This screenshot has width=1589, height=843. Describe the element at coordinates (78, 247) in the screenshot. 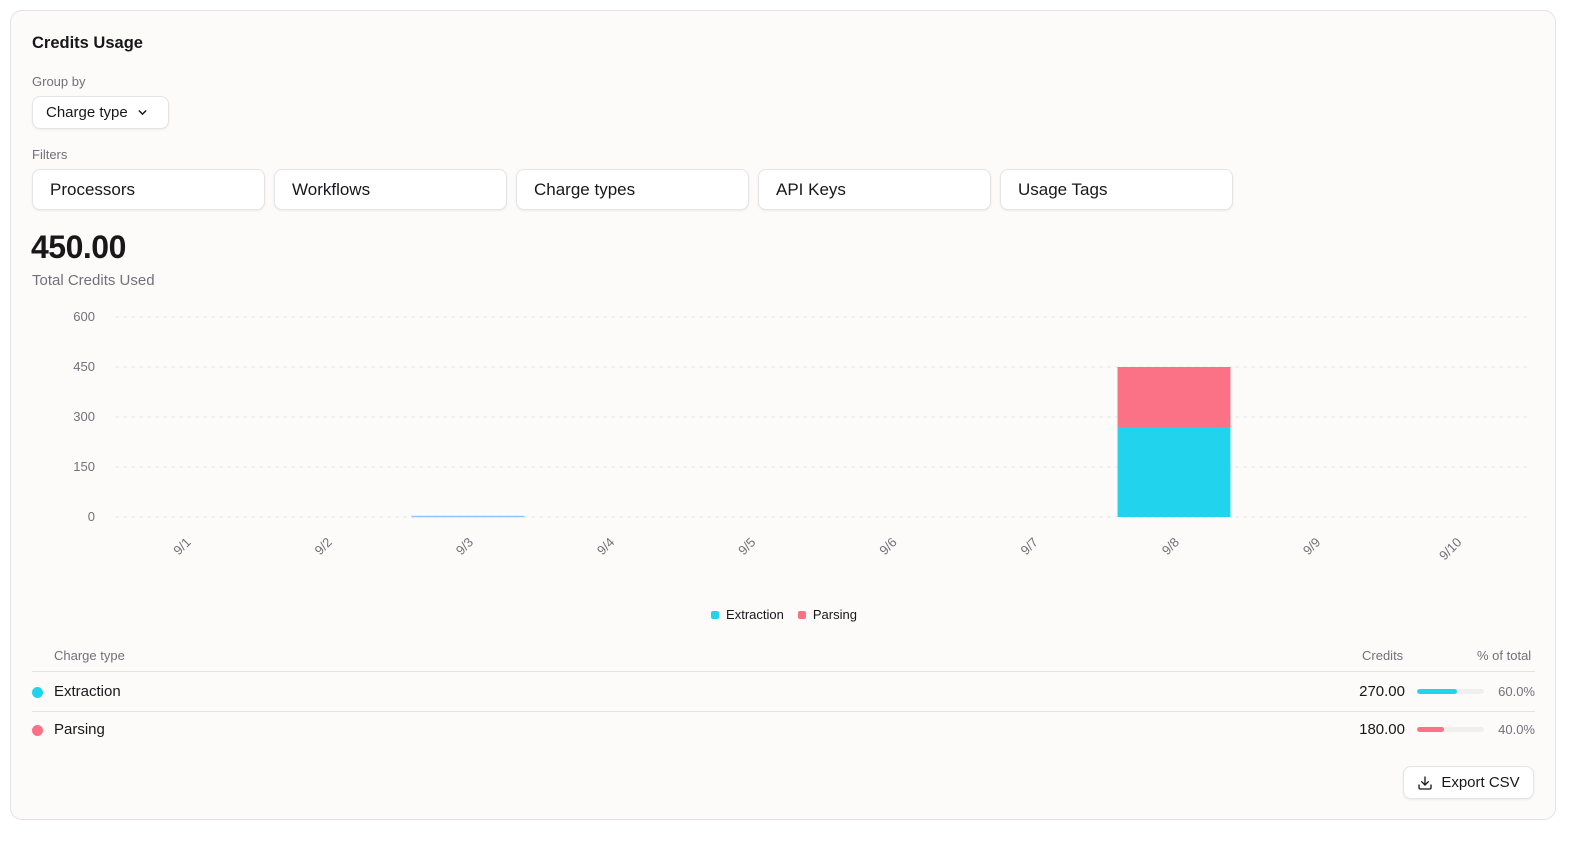

I see `total-credits-value: 450.00` at that location.